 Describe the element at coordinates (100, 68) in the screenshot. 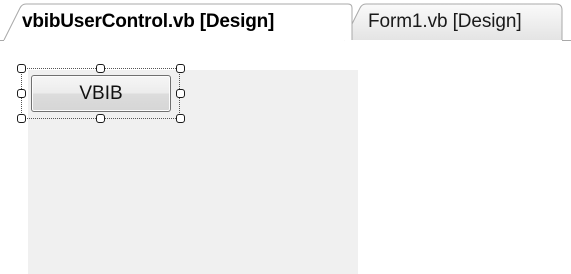

I see `resize-handle-top-center` at that location.